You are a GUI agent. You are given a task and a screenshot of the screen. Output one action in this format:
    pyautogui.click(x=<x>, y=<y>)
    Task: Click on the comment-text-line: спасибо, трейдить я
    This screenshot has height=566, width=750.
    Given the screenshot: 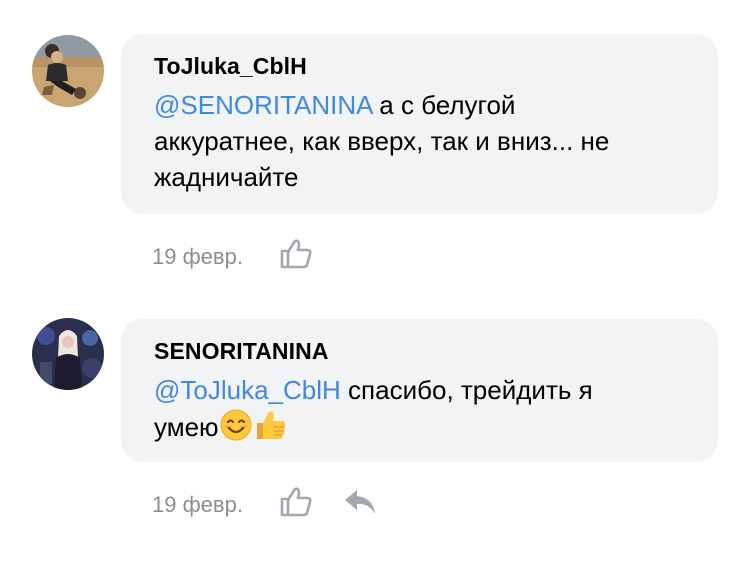 What is the action you would take?
    pyautogui.click(x=466, y=390)
    